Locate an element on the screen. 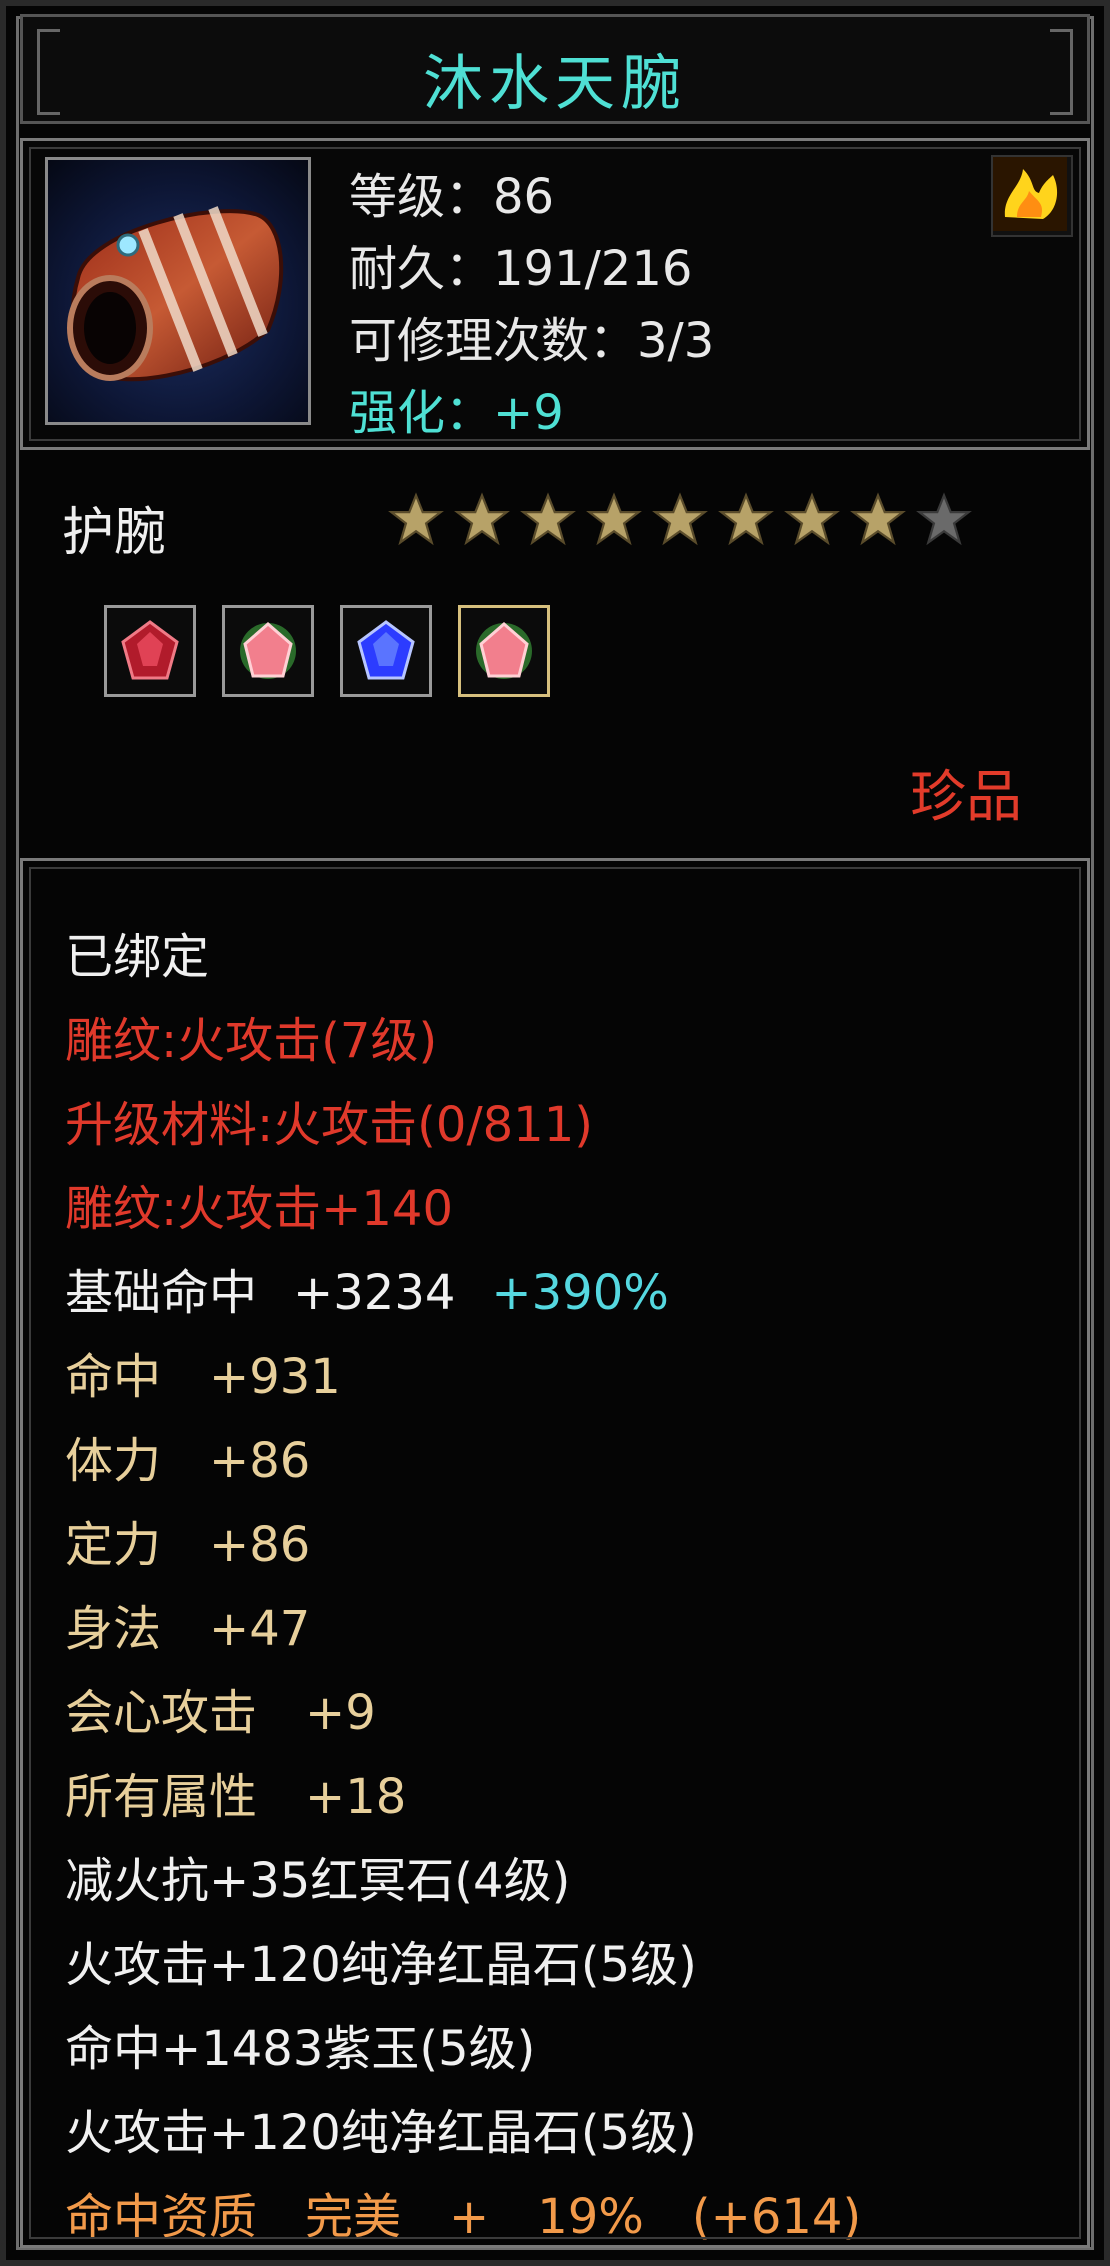 The height and width of the screenshot is (2266, 1110). item-summary-panel: 等级：86 耐久：191/216 可修理次数：3/3 强化：+9 is located at coordinates (555, 294).